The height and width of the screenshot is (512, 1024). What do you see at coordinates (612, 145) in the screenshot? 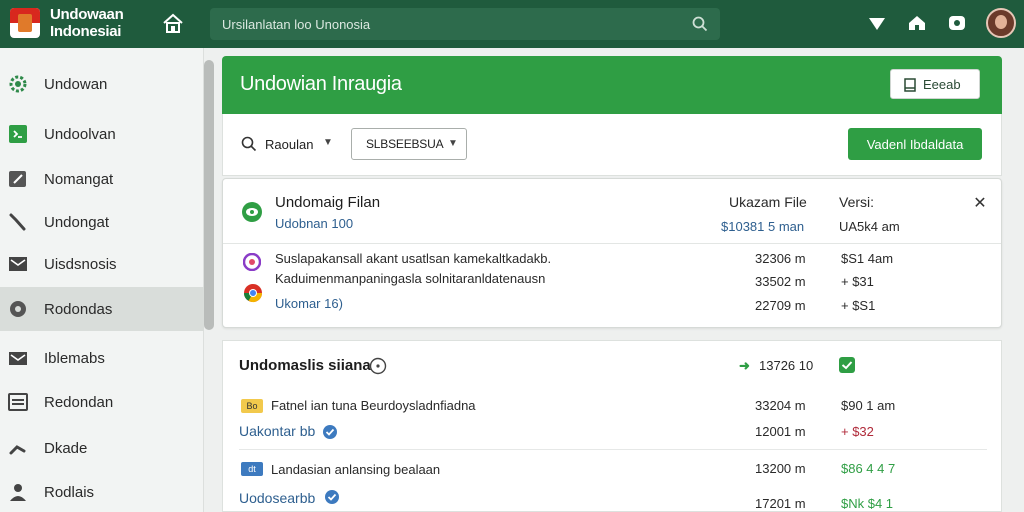
I see `filter-bar: Raoulan ▼ SLBSEEBSUA ▼ Vadenl Ibdaldata` at bounding box center [612, 145].